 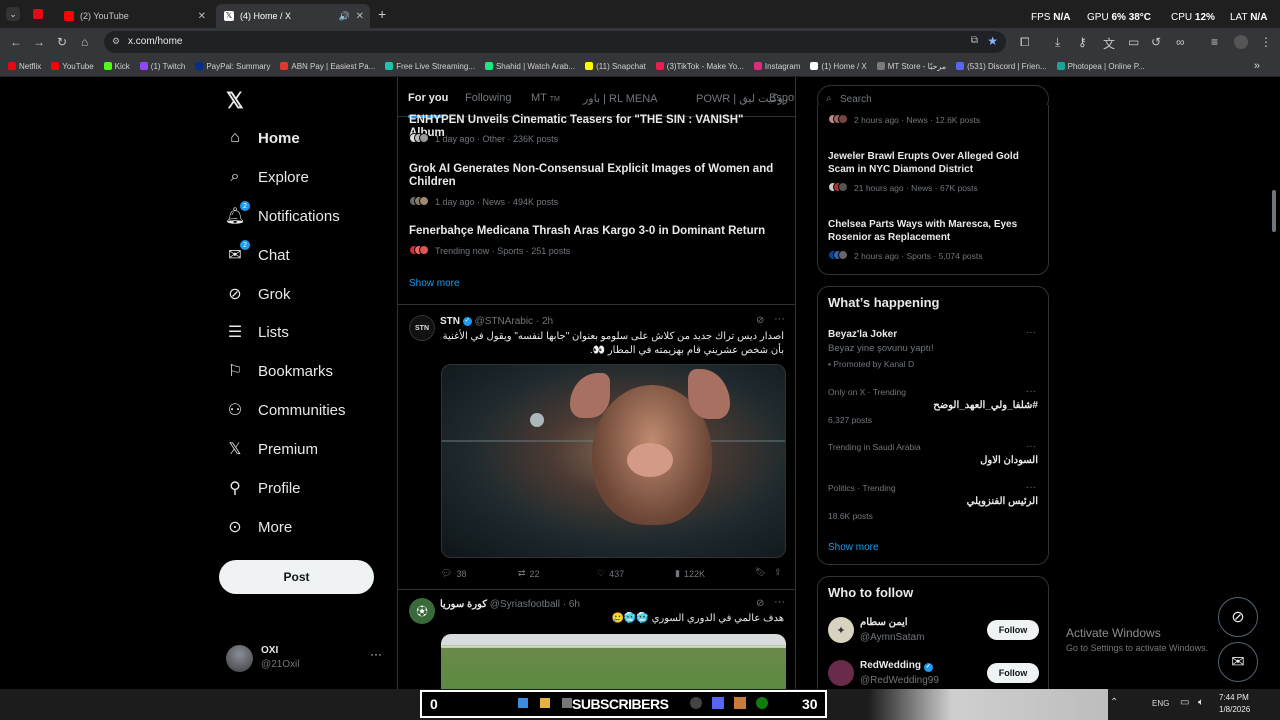 I want to click on trend-name: الرئيس الفنزويلي, so click(x=1002, y=501).